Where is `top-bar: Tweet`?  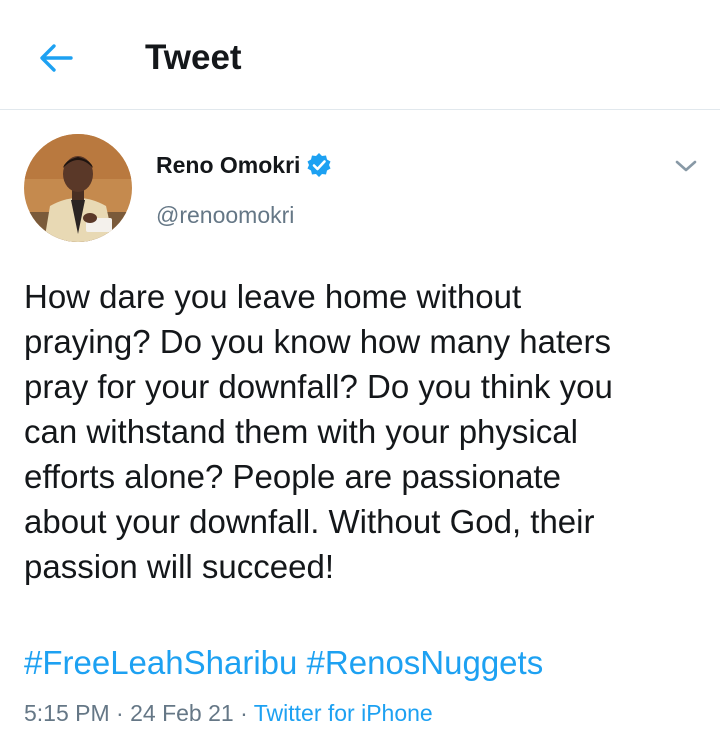
top-bar: Tweet is located at coordinates (360, 55).